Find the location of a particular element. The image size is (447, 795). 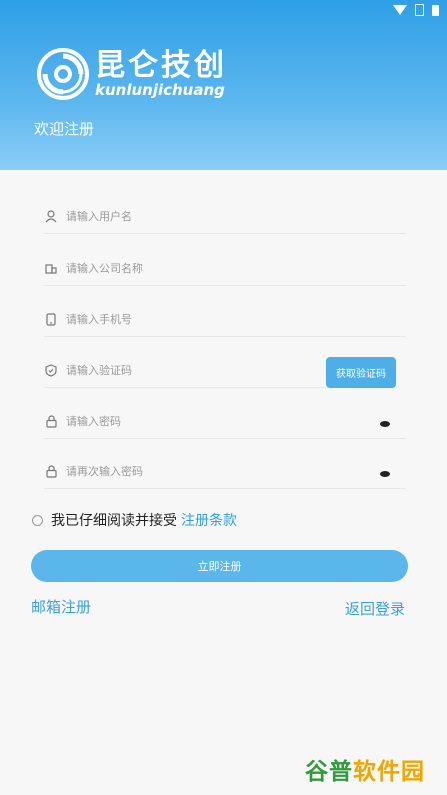

brand-name-en: kunlunjichuang is located at coordinates (160, 90).